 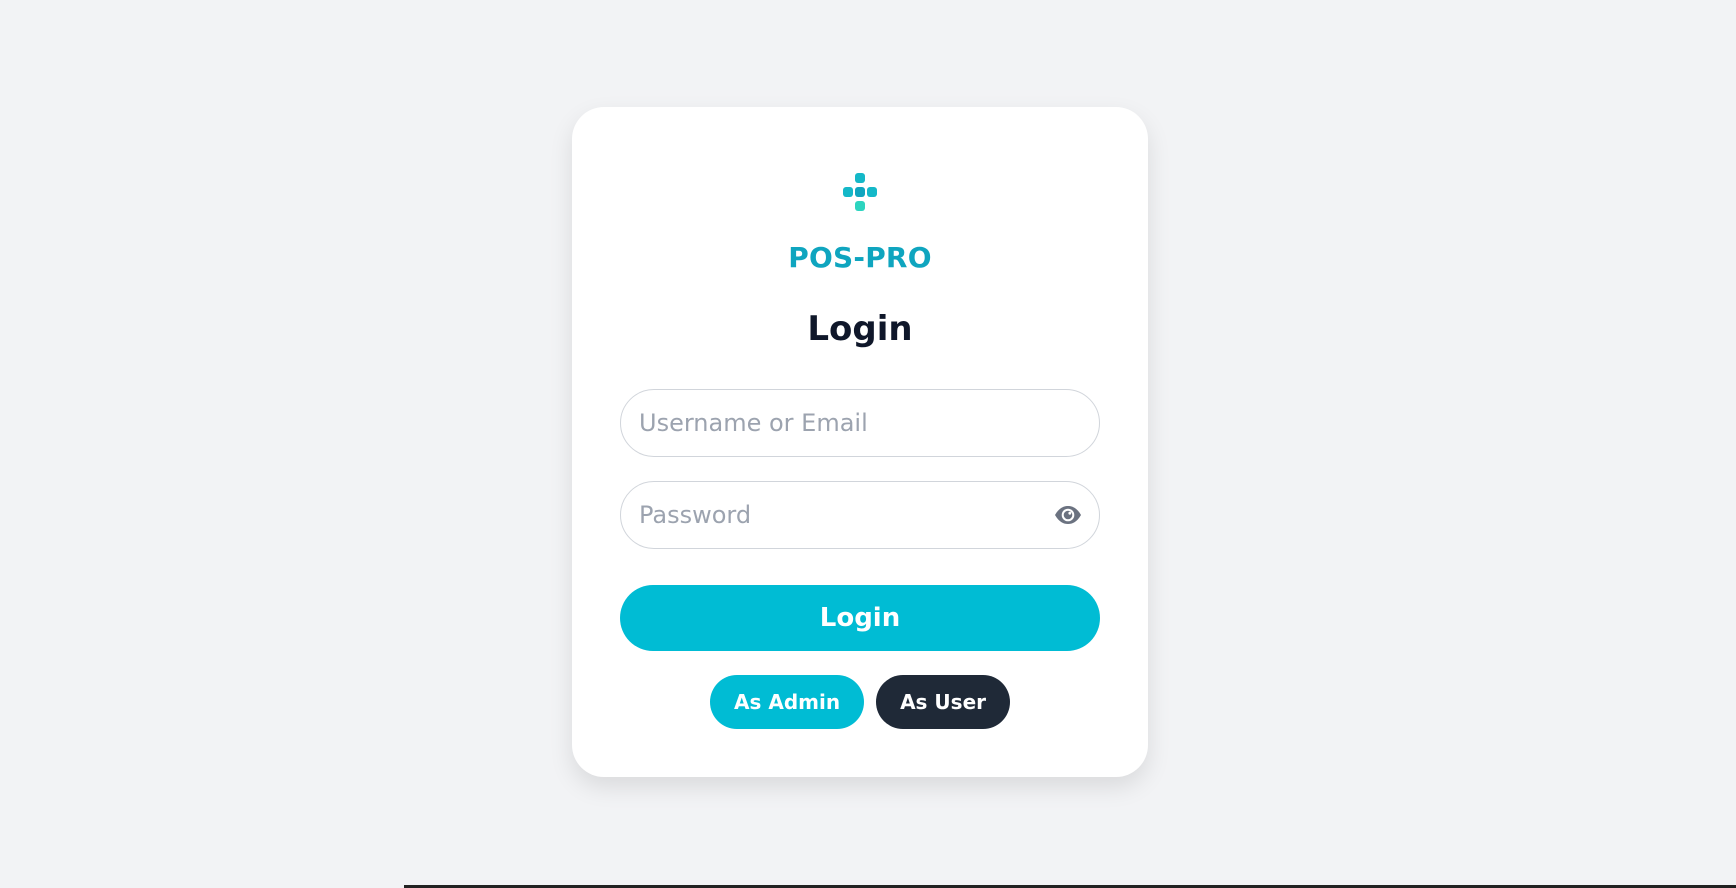 I want to click on username-field-container, so click(x=860, y=423).